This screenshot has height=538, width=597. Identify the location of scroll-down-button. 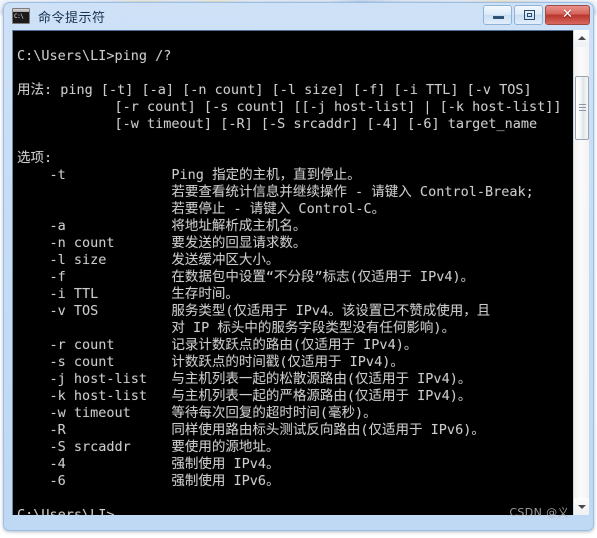
(581, 506).